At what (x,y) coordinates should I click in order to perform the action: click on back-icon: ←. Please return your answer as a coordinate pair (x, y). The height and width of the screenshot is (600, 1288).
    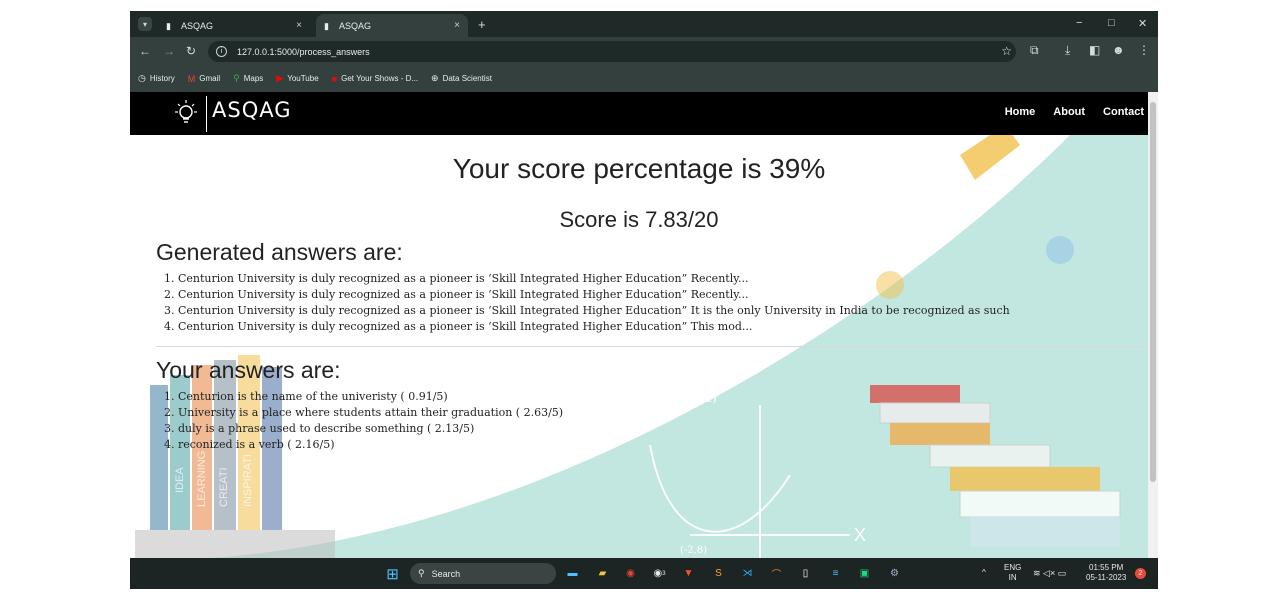
    Looking at the image, I should click on (145, 51).